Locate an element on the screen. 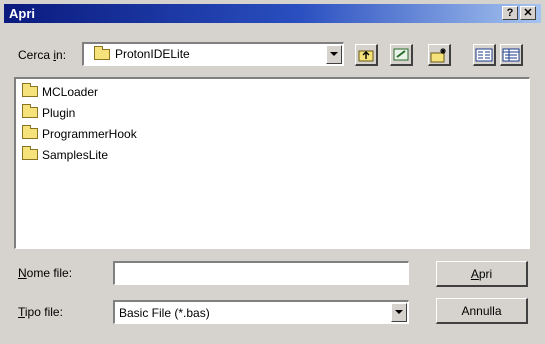 The height and width of the screenshot is (344, 545). desktop-icon is located at coordinates (401, 54).